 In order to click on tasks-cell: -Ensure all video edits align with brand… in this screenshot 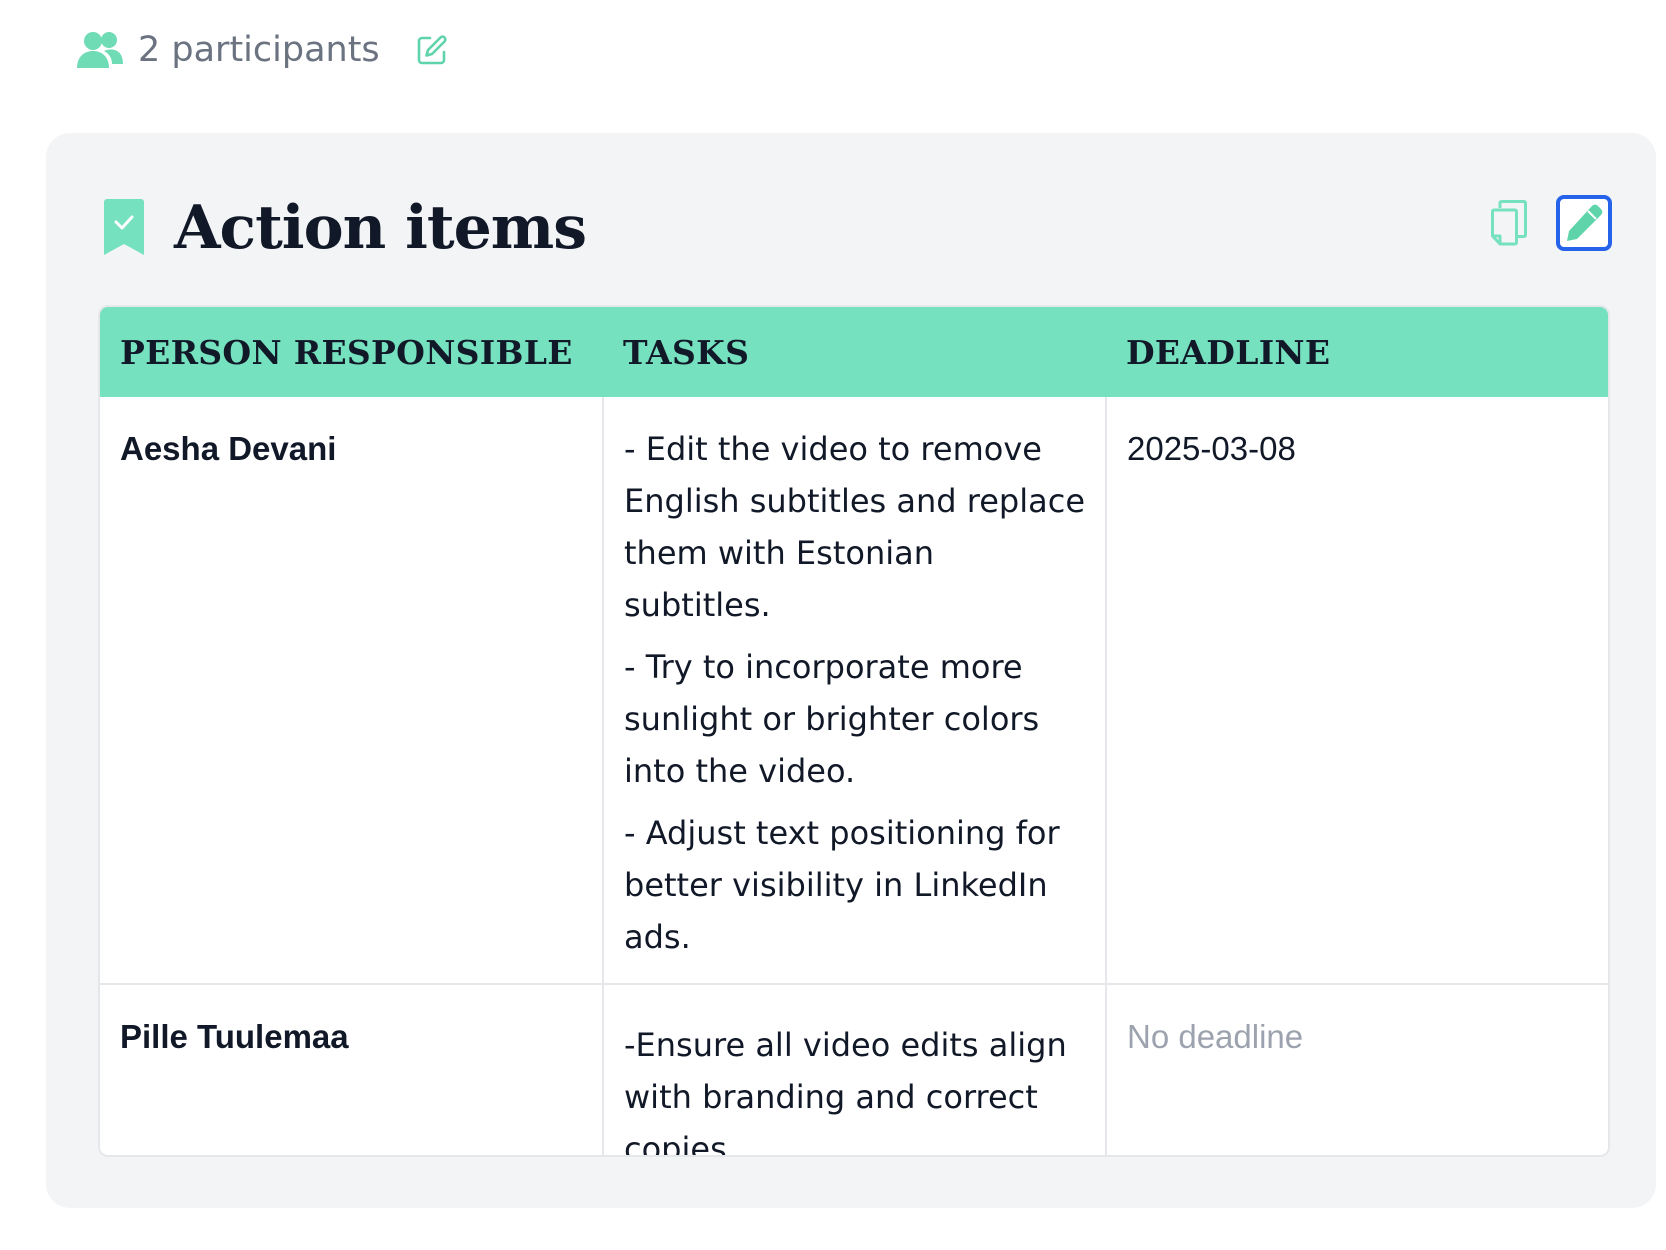, I will do `click(855, 1070)`.